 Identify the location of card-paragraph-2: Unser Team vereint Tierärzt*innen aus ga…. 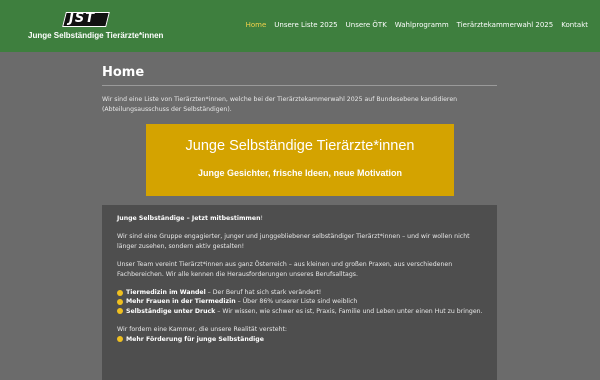
(285, 269).